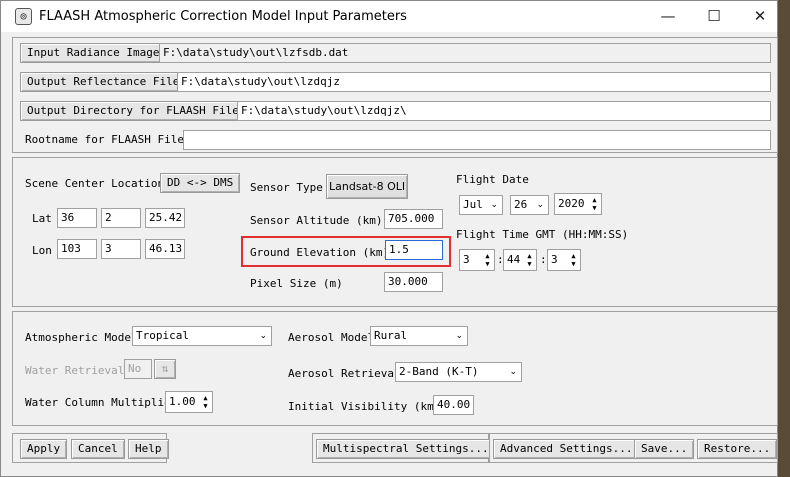 This screenshot has width=790, height=477. I want to click on lon-degrees-field: 103, so click(77, 249).